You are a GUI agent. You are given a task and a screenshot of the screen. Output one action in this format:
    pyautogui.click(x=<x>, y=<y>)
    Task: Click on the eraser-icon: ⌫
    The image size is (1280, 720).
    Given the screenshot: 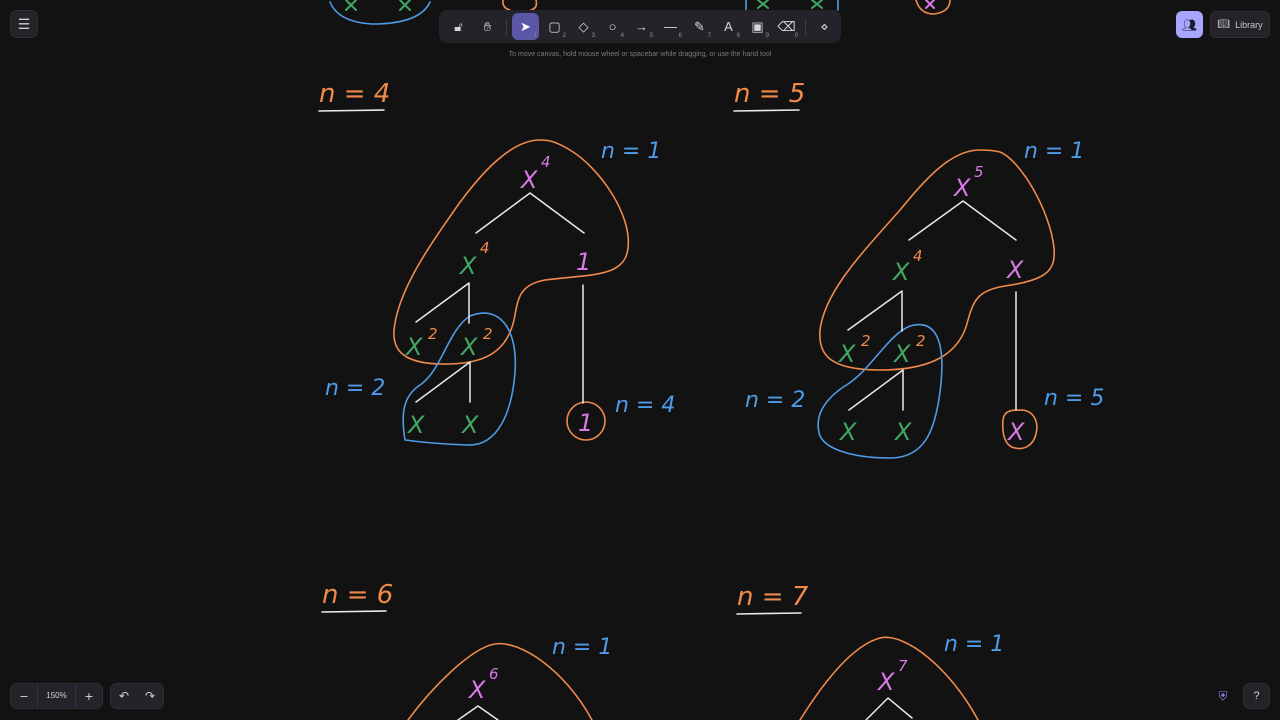 What is the action you would take?
    pyautogui.click(x=786, y=26)
    